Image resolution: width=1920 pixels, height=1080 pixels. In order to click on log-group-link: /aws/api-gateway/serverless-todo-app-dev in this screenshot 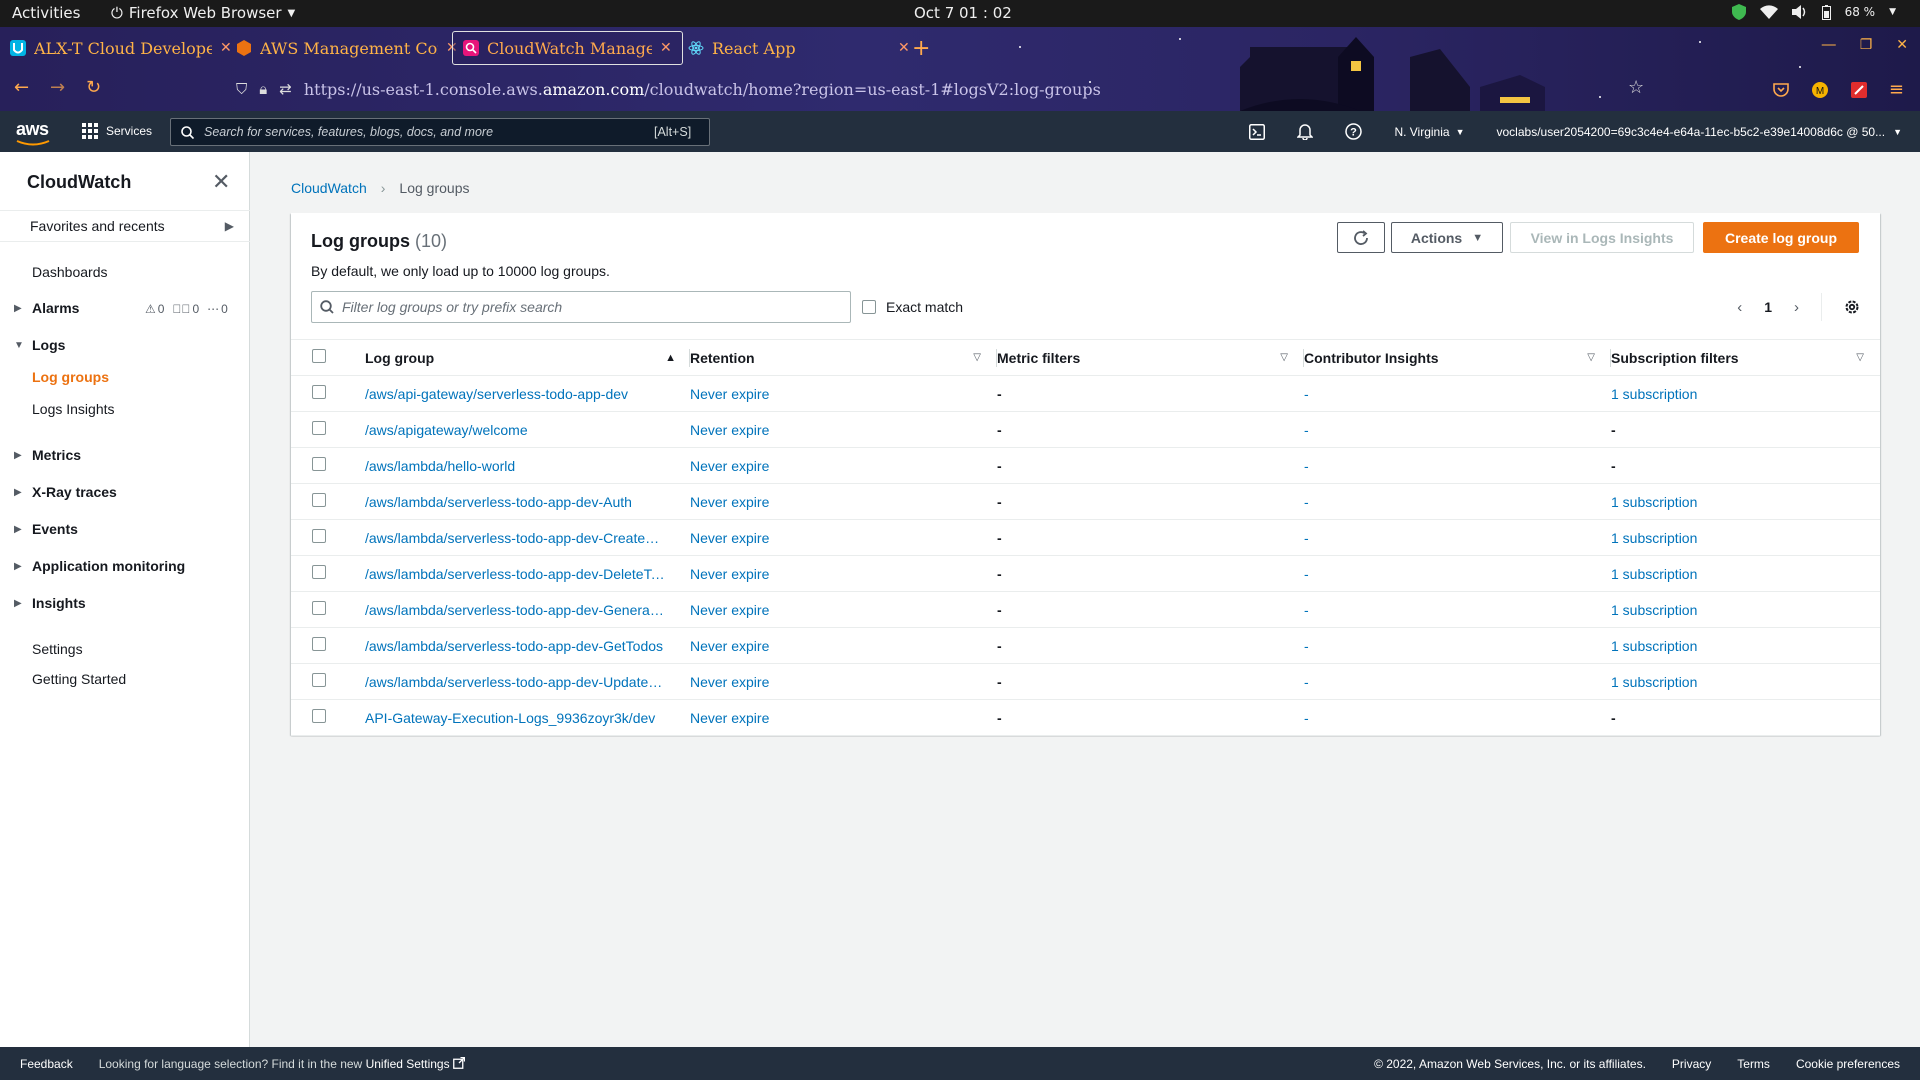, I will do `click(515, 394)`.